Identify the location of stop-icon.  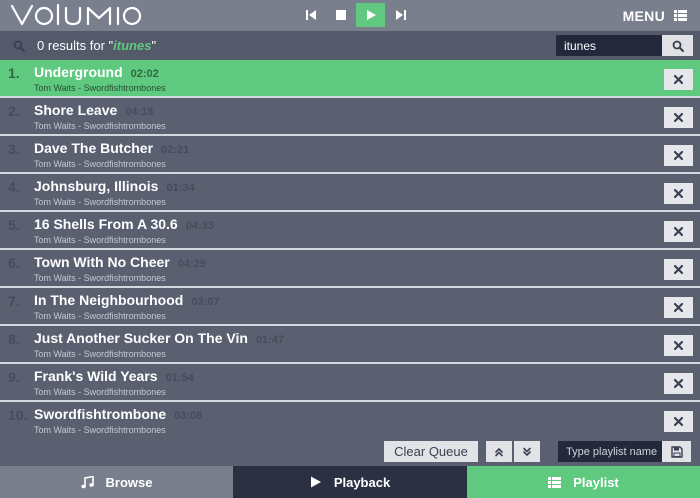
(340, 15).